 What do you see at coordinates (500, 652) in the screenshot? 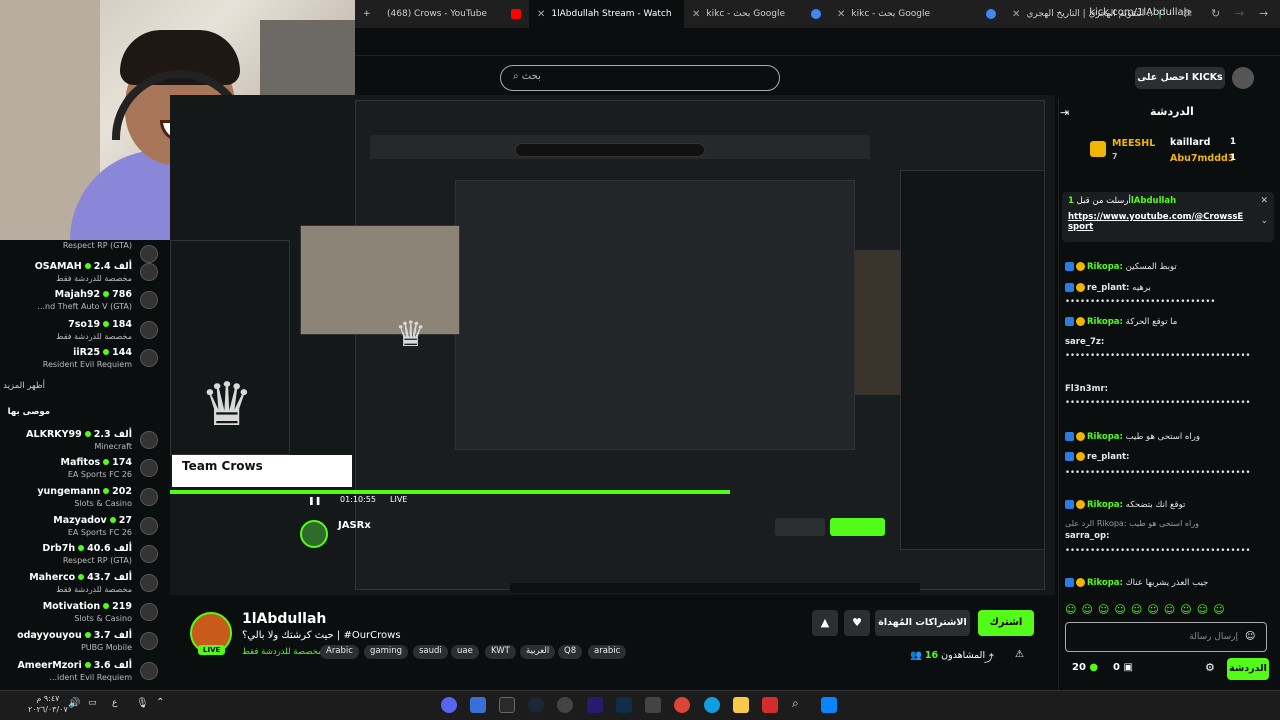
I see `stream-tag: KWT` at bounding box center [500, 652].